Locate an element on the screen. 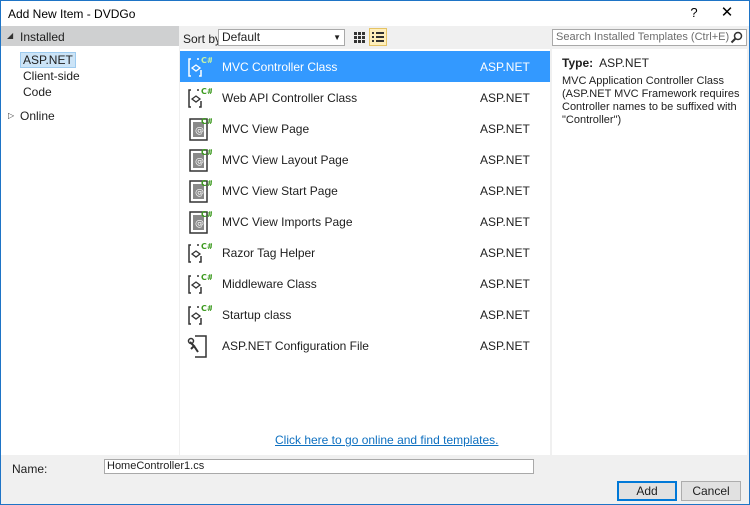  chevron-down-icon: ▼ is located at coordinates (337, 37).